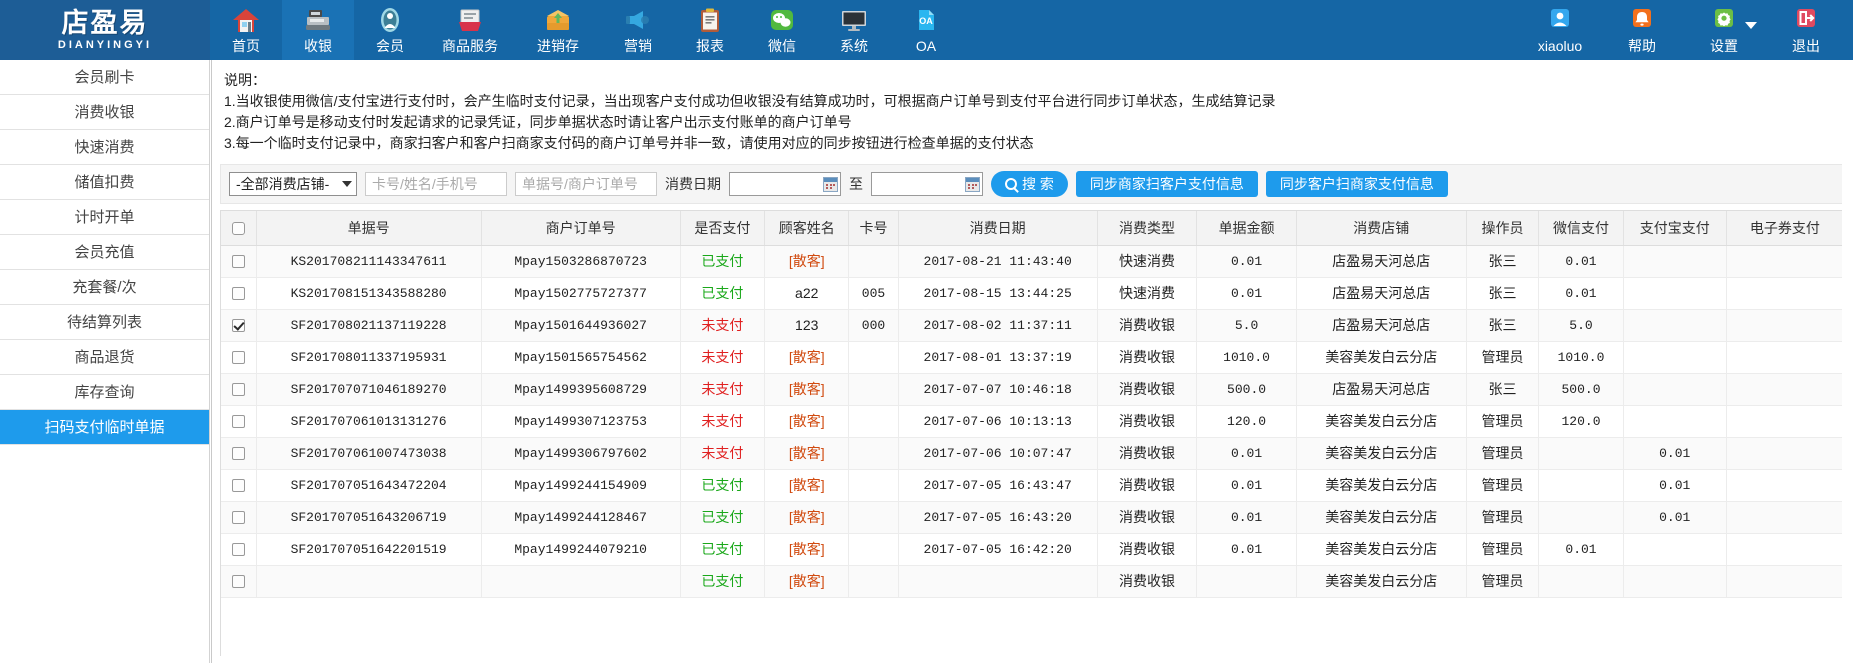 The height and width of the screenshot is (663, 1853). What do you see at coordinates (1581, 228) in the screenshot?
I see `col-wechat-pay: 微信支付` at bounding box center [1581, 228].